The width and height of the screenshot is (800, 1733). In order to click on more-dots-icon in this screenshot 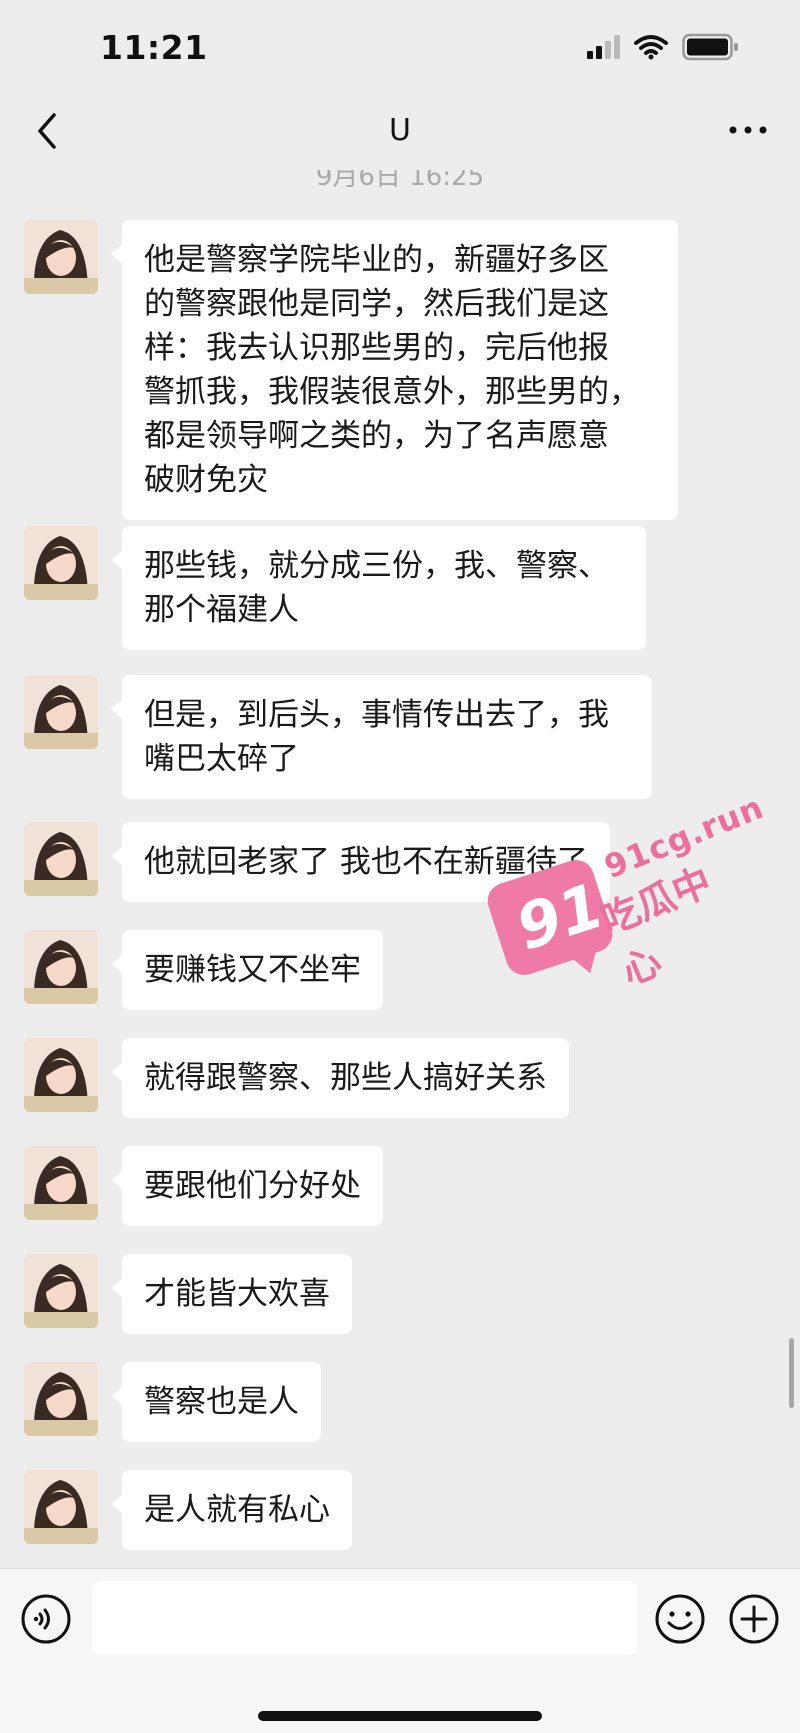, I will do `click(748, 130)`.